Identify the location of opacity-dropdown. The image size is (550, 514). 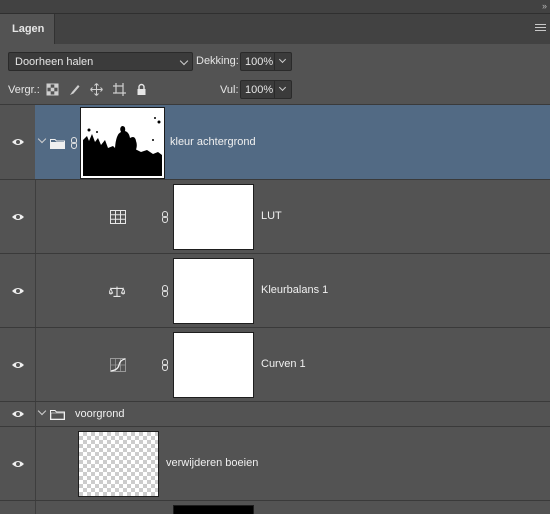
(282, 61).